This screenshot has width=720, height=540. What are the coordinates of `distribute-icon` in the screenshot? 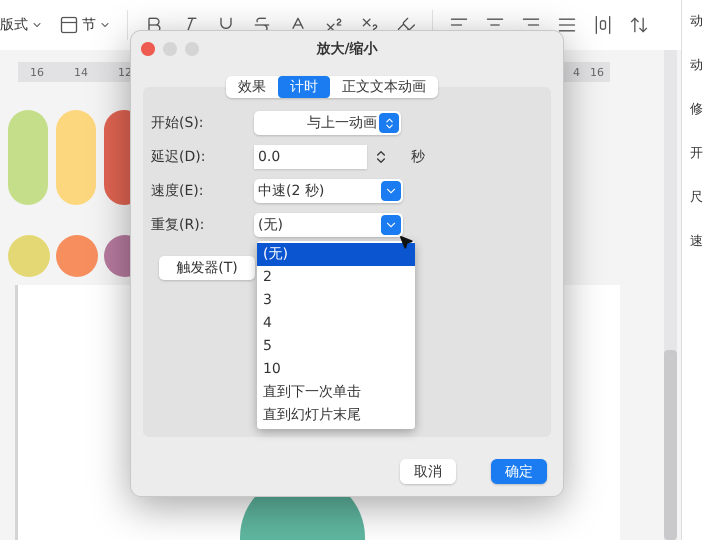 It's located at (603, 25).